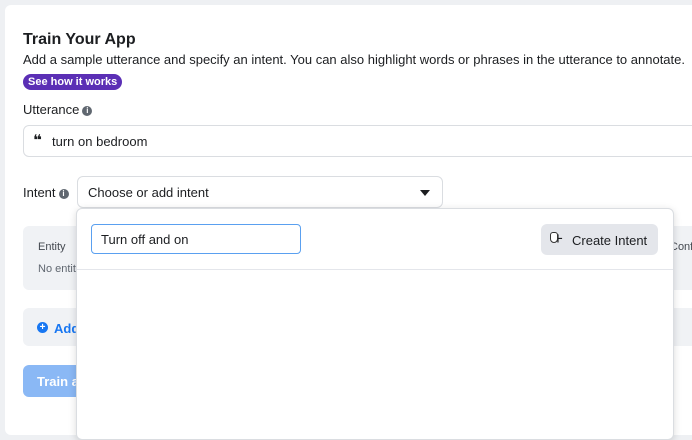 Image resolution: width=692 pixels, height=440 pixels. I want to click on intent-select-value: Choose or add intent, so click(148, 192).